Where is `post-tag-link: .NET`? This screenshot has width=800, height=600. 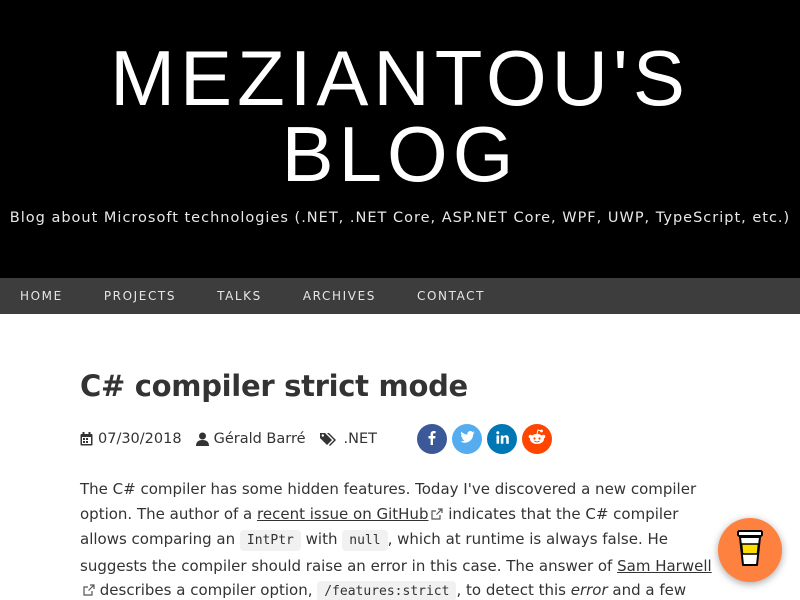
post-tag-link: .NET is located at coordinates (360, 439).